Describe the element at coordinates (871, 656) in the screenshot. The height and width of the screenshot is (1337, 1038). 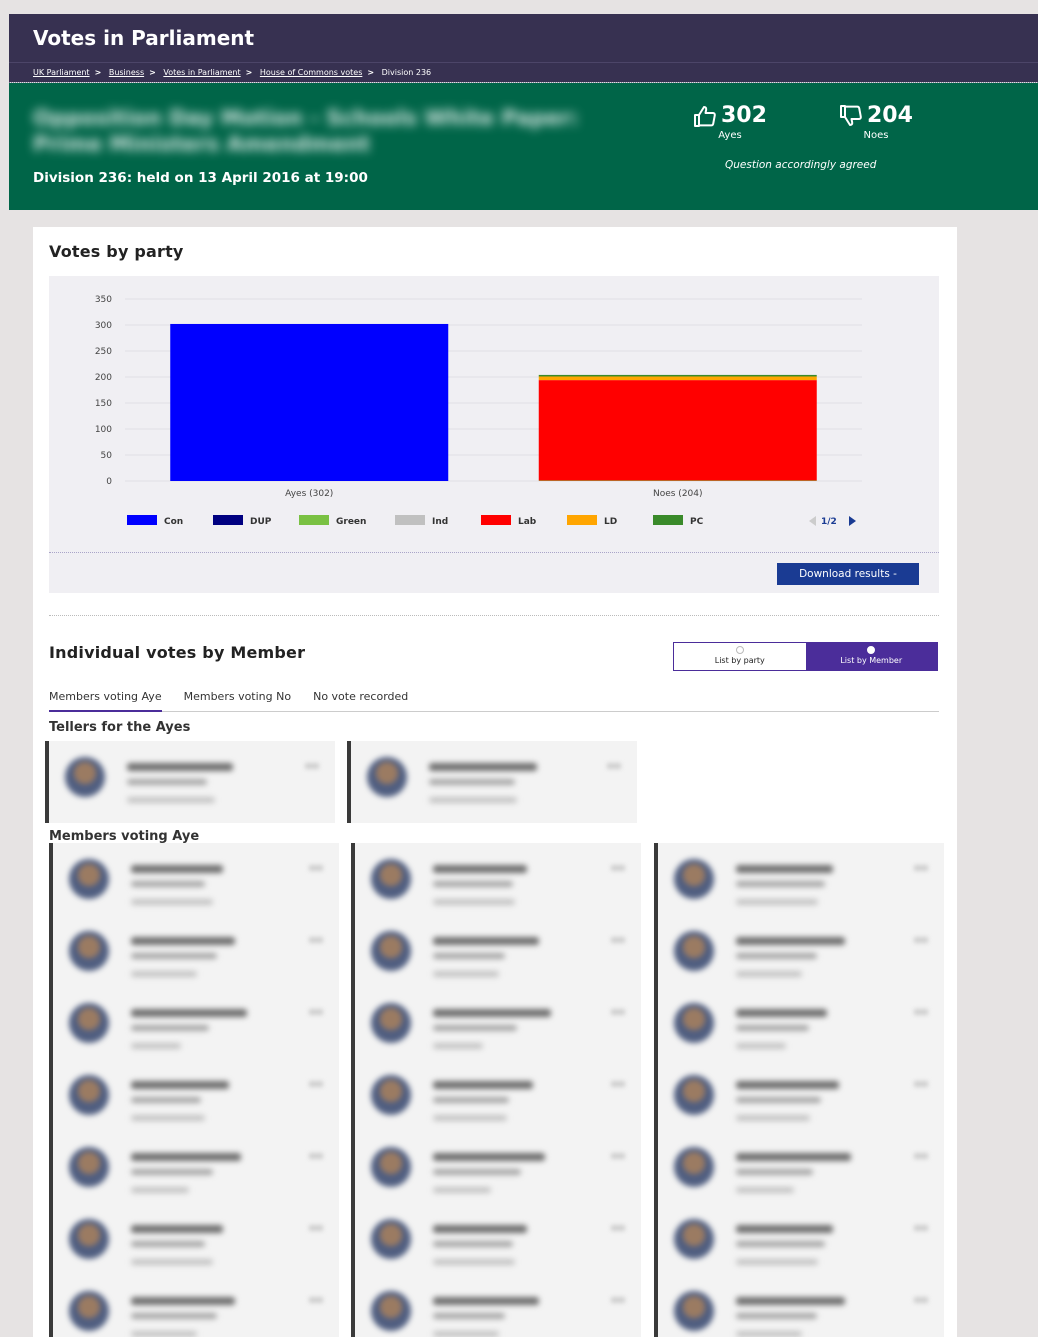
I see `list-by-member-option: List by Member` at that location.